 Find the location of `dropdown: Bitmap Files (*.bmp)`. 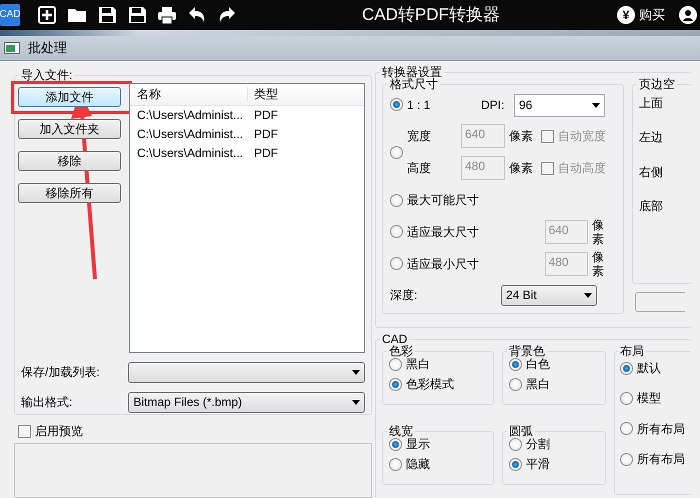

dropdown: Bitmap Files (*.bmp) is located at coordinates (246, 402).